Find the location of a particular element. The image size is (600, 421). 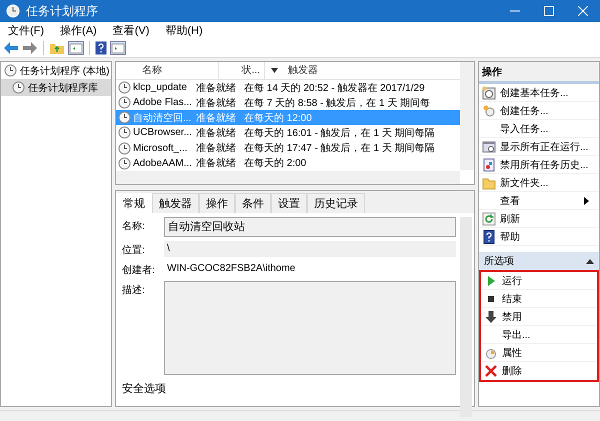

tab: 历史记录 is located at coordinates (336, 203).